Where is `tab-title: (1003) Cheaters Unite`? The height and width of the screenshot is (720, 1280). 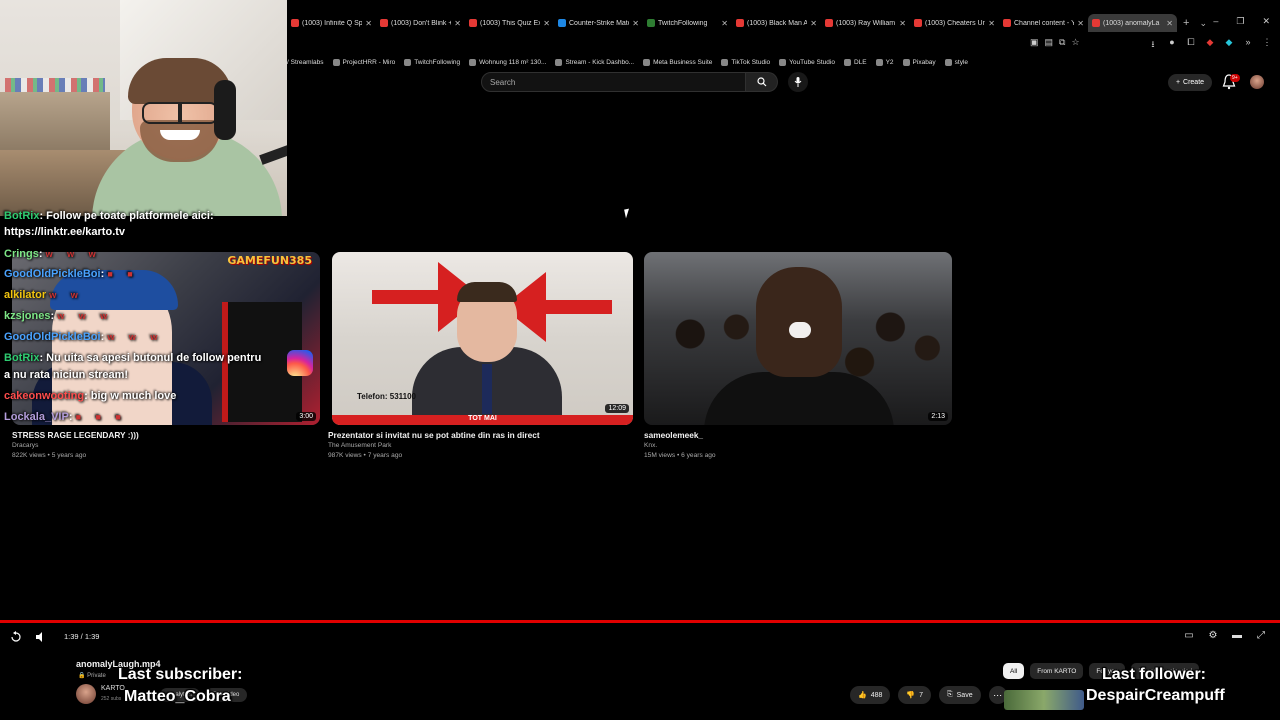 tab-title: (1003) Cheaters Unite is located at coordinates (955, 23).